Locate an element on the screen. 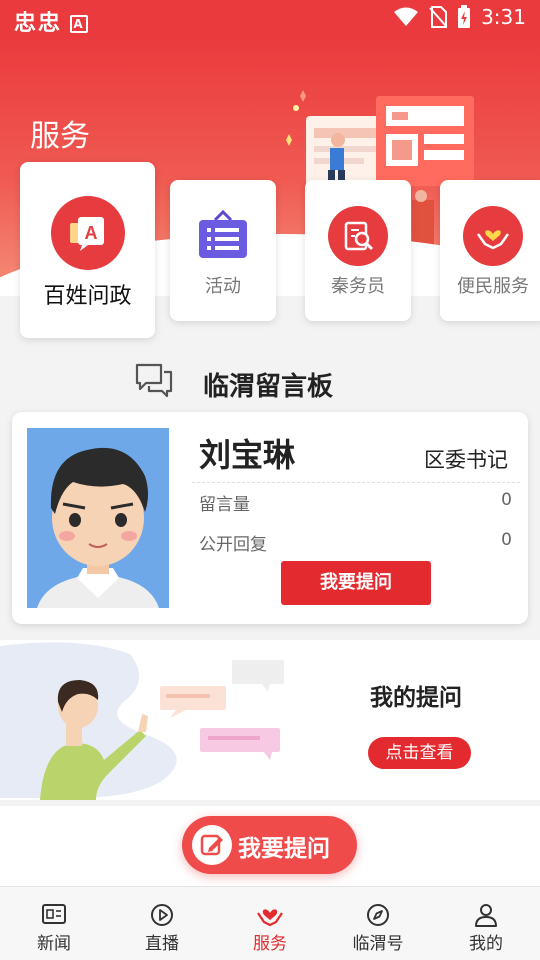 This screenshot has height=960, width=540. tab-label: 临渭号 is located at coordinates (378, 944).